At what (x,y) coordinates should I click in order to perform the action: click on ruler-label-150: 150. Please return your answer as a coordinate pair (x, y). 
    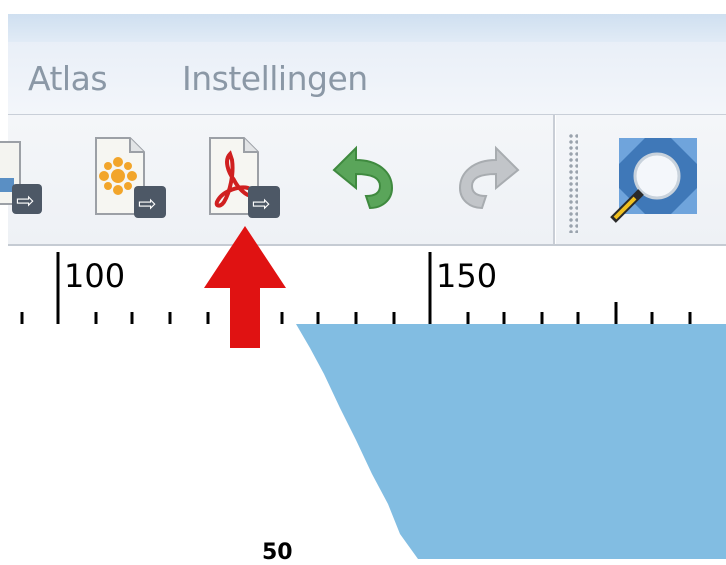
    Looking at the image, I should click on (467, 276).